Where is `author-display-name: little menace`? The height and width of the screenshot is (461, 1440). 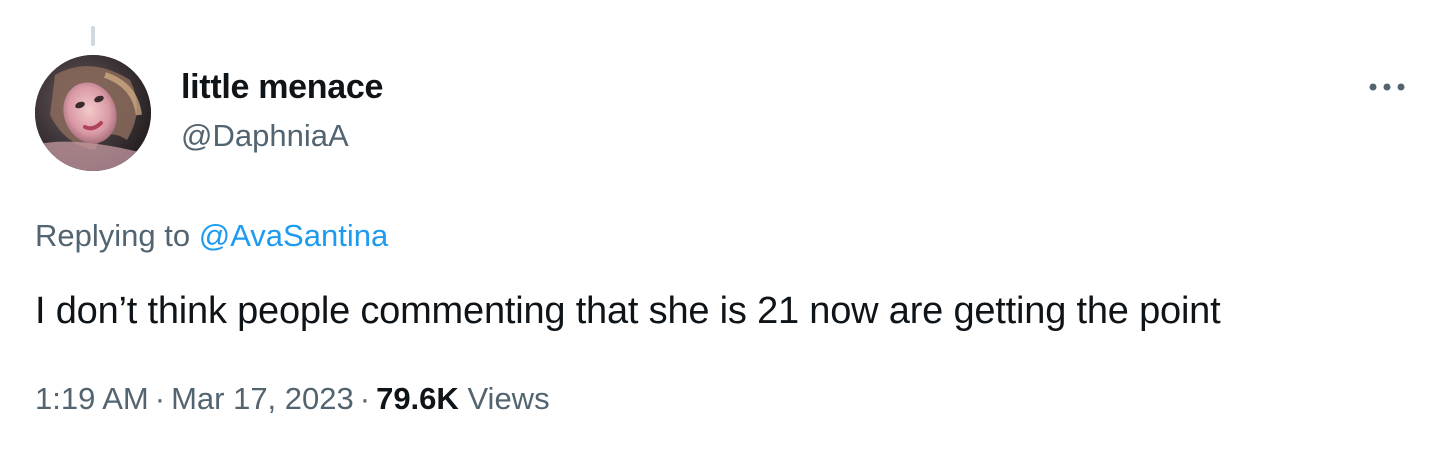 author-display-name: little menace is located at coordinates (282, 87).